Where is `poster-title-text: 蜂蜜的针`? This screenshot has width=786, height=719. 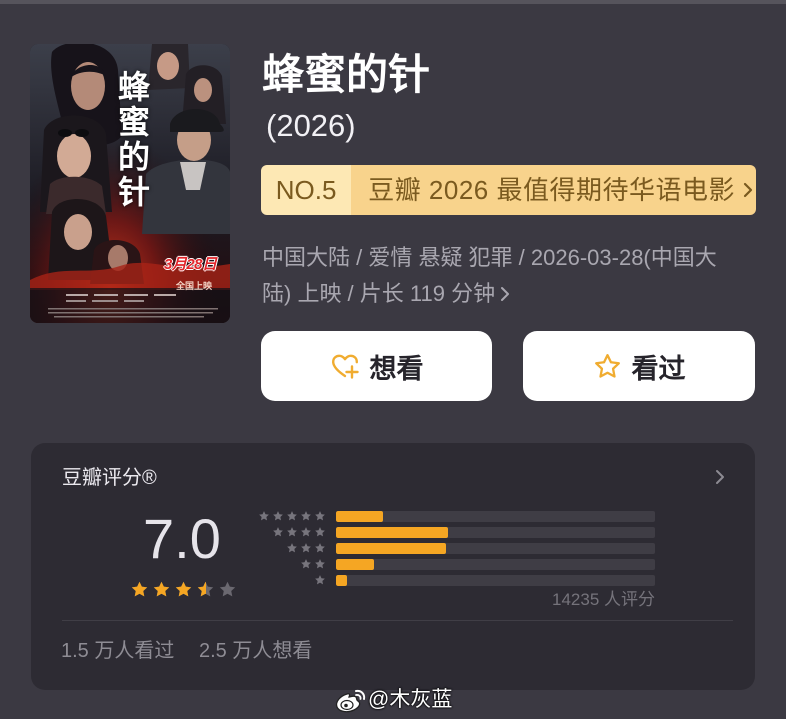 poster-title-text: 蜂蜜的针 is located at coordinates (132, 140).